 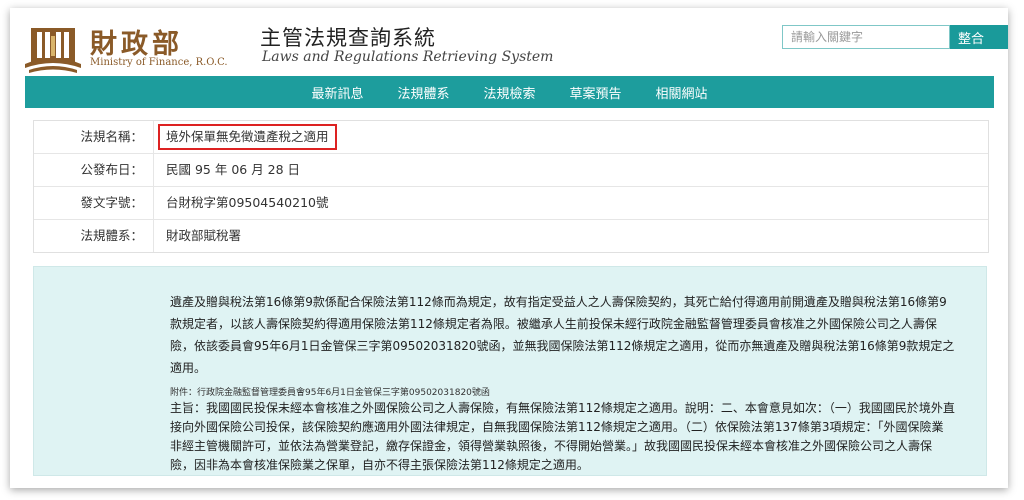 What do you see at coordinates (423, 92) in the screenshot?
I see `nav-item-law-system: 法規體系` at bounding box center [423, 92].